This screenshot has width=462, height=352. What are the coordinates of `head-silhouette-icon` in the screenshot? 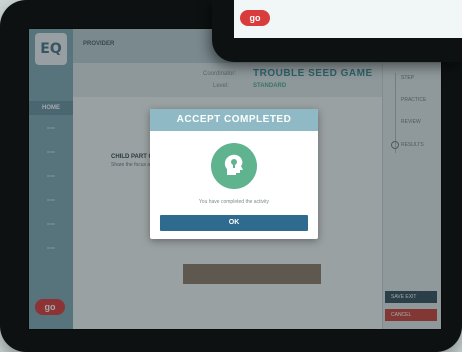 It's located at (233, 164).